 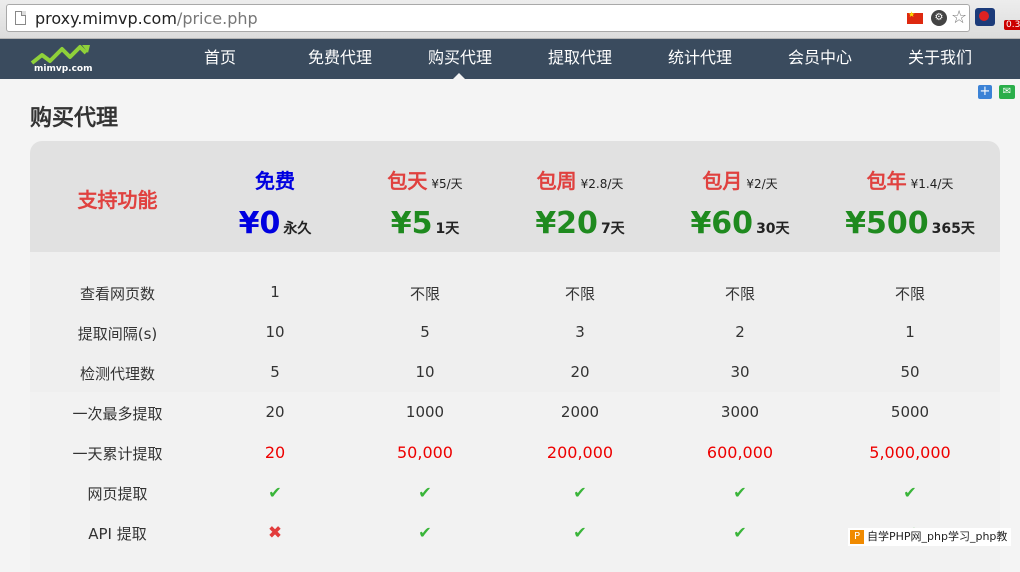 What do you see at coordinates (580, 412) in the screenshot?
I see `table-cell: 2000` at bounding box center [580, 412].